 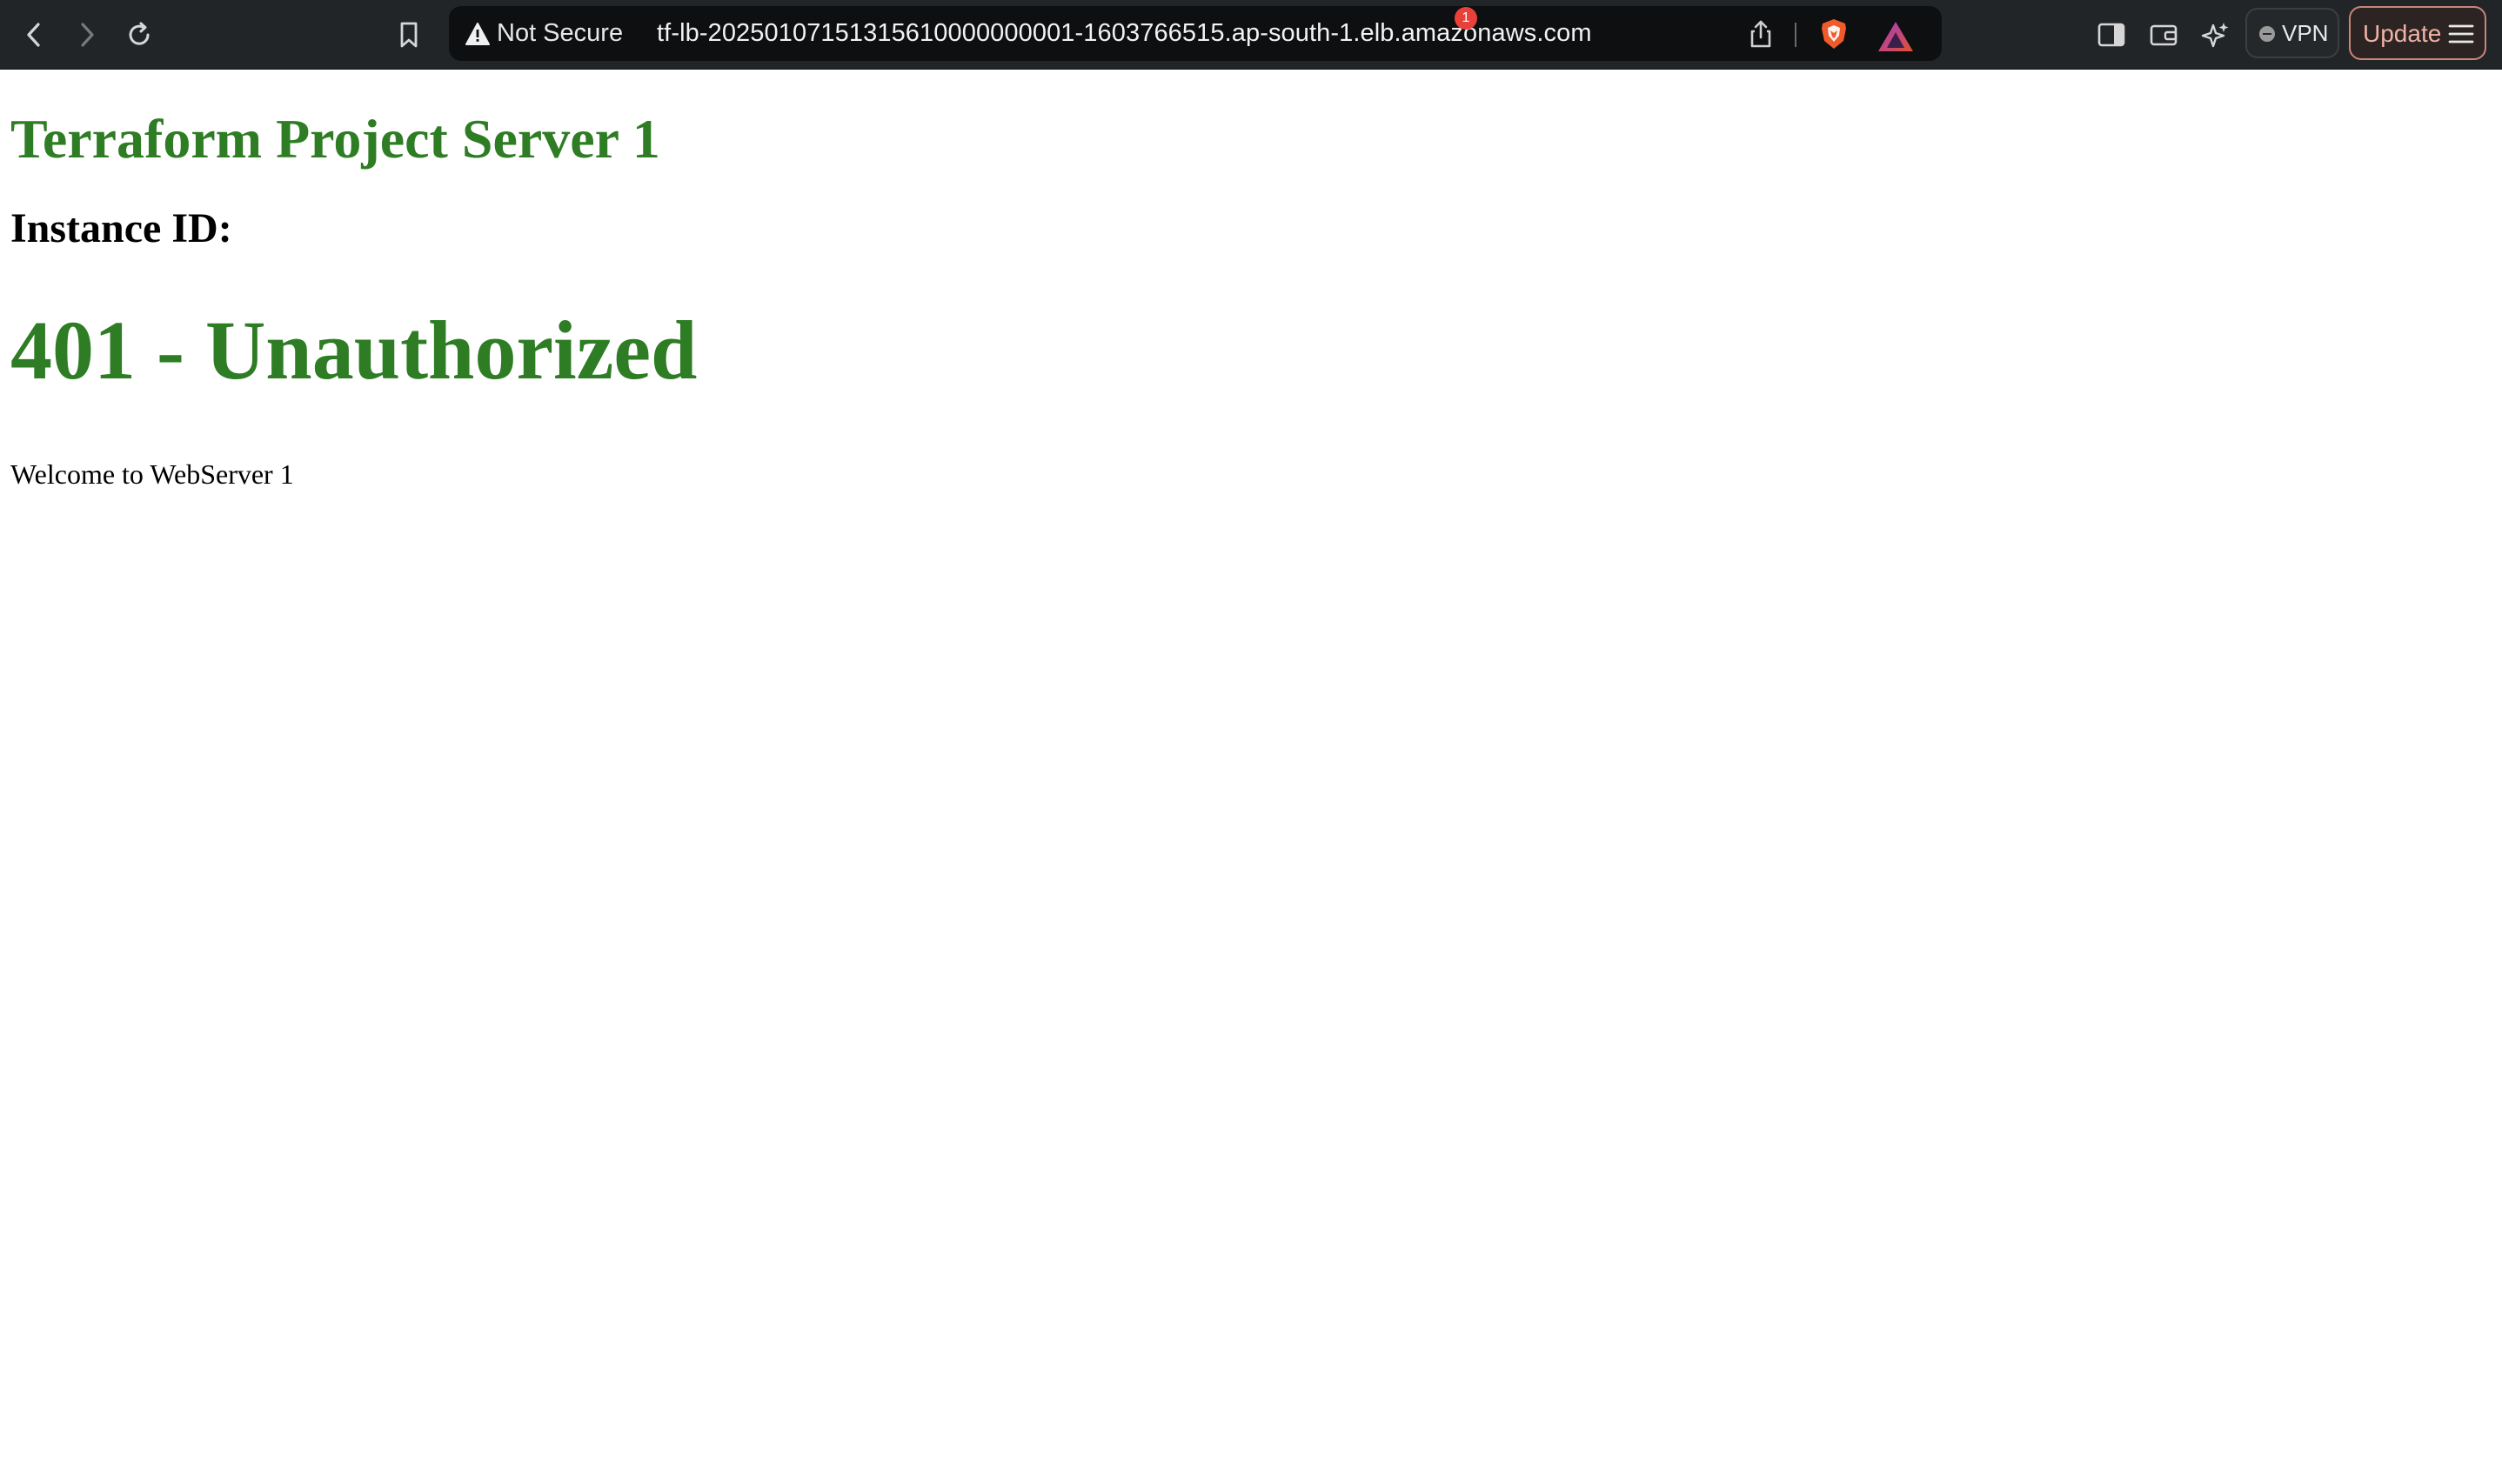 I want to click on error-heading: 401 - Unauthorized, so click(x=354, y=350).